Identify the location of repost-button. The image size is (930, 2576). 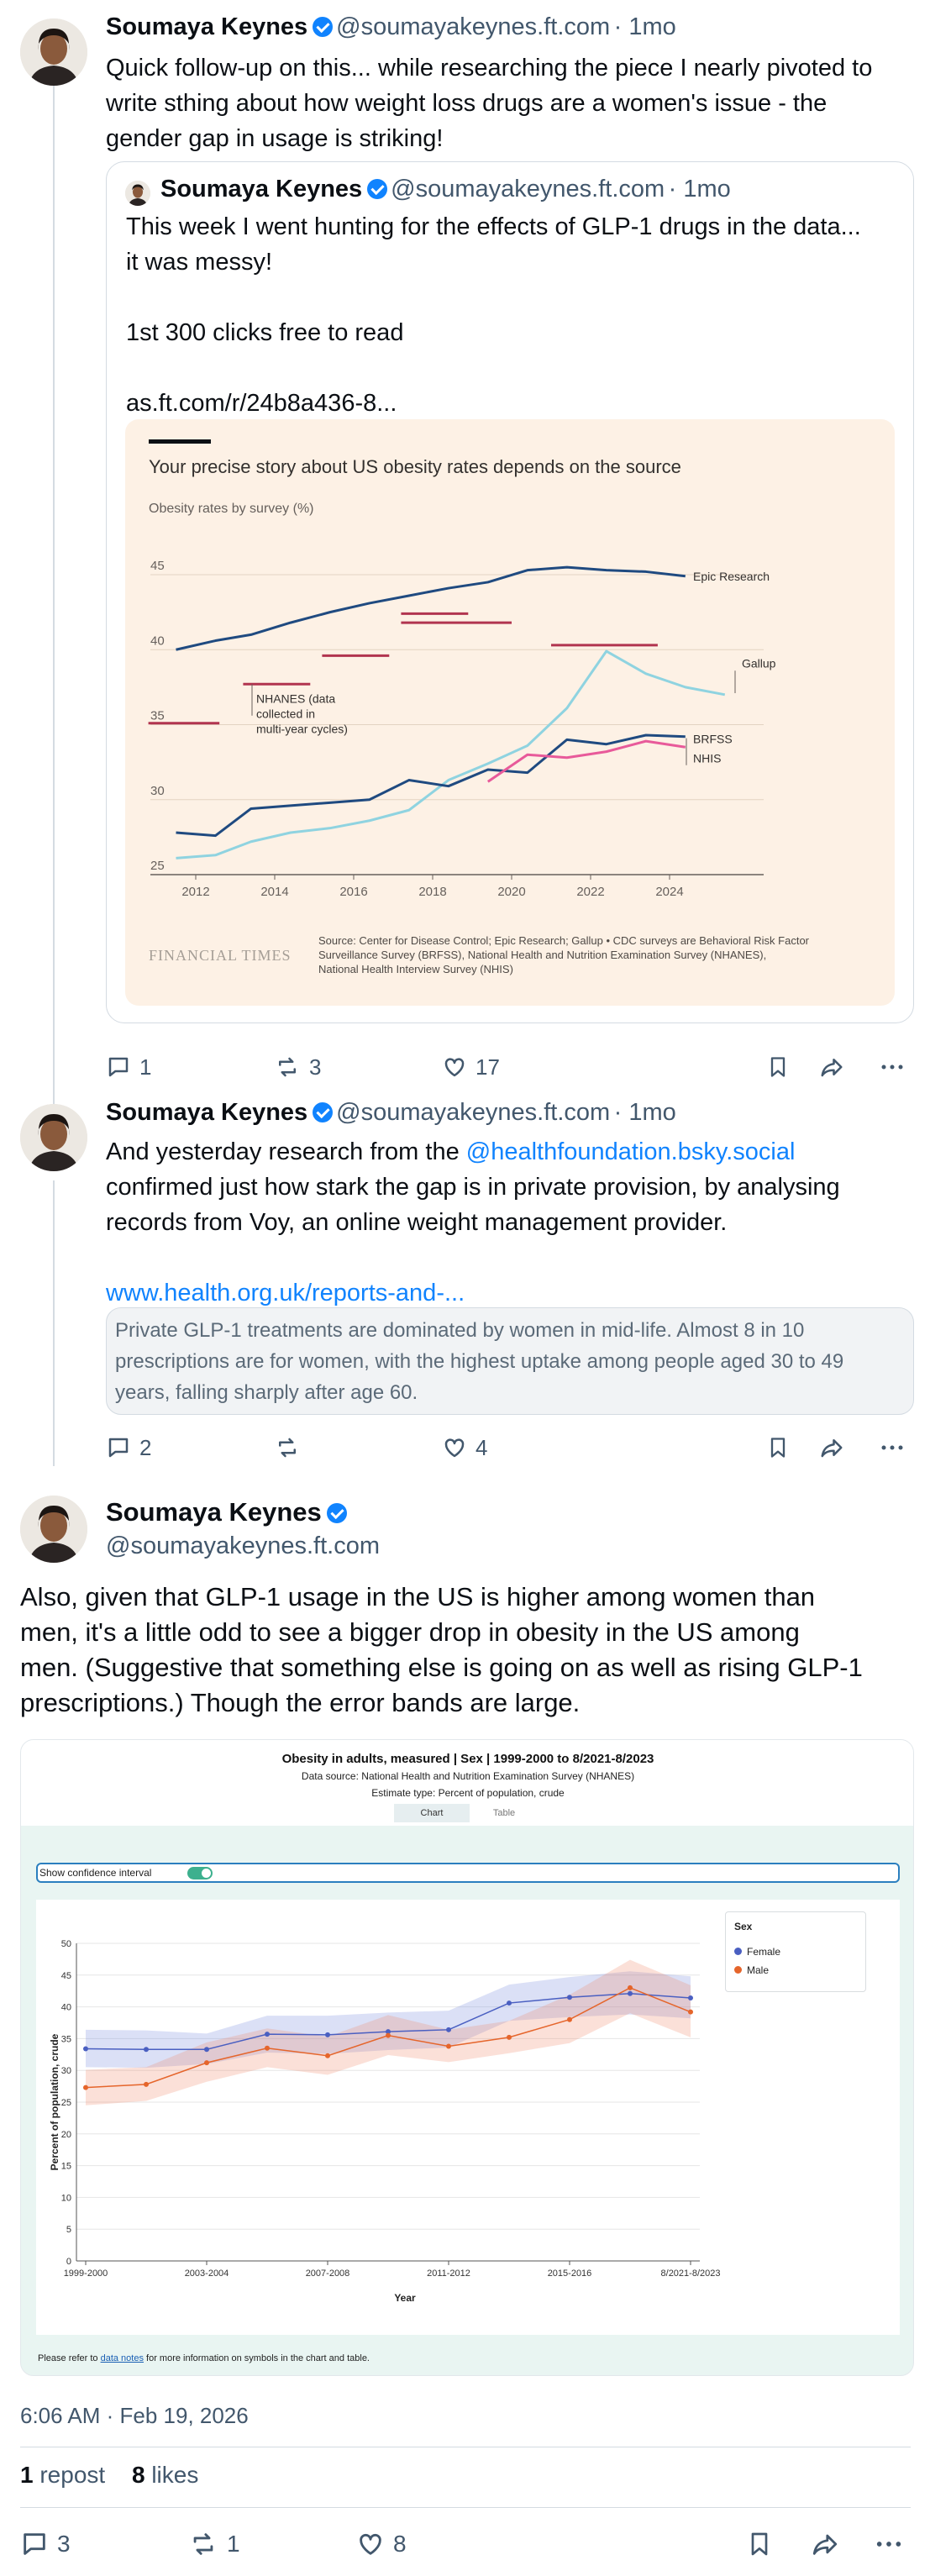
(291, 1447).